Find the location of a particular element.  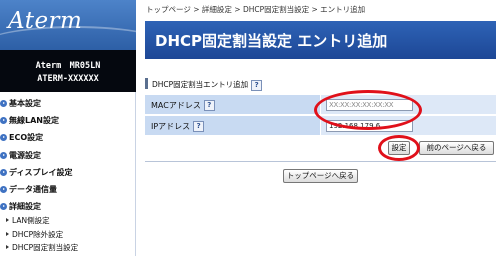

nav-item-label: 電源設定 is located at coordinates (25, 155).